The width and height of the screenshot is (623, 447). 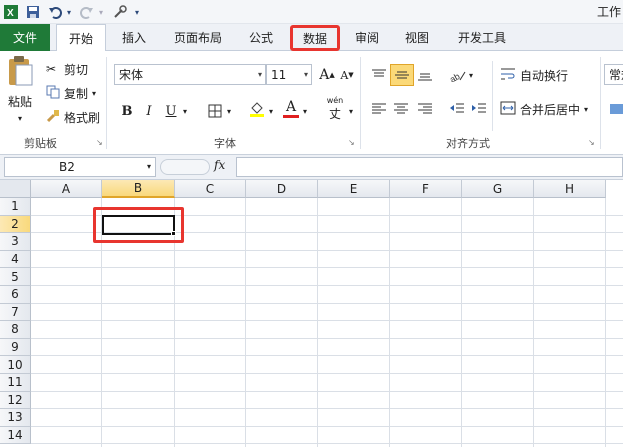 What do you see at coordinates (570, 189) in the screenshot?
I see `column-header-h: H` at bounding box center [570, 189].